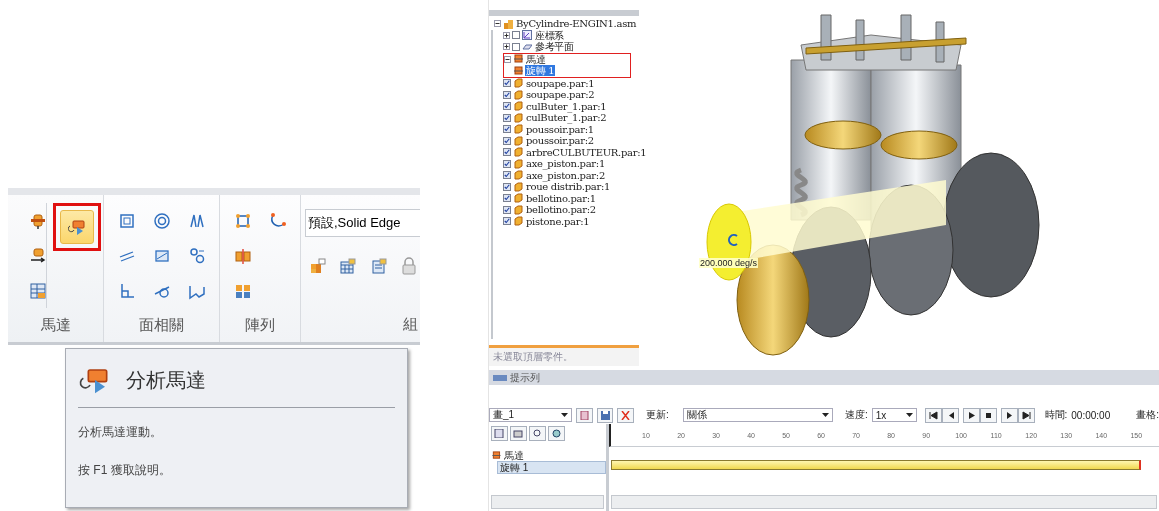 The width and height of the screenshot is (1159, 511). Describe the element at coordinates (408, 266) in the screenshot. I see `lock-icon` at that location.